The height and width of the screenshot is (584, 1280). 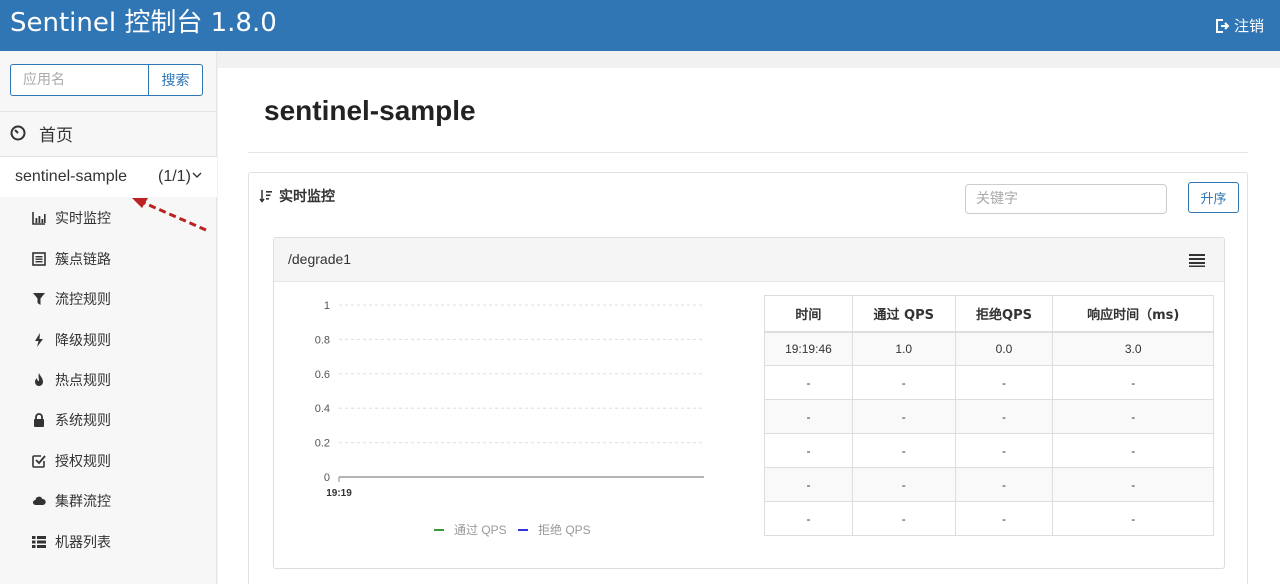 What do you see at coordinates (39, 259) in the screenshot?
I see `list-alt-icon` at bounding box center [39, 259].